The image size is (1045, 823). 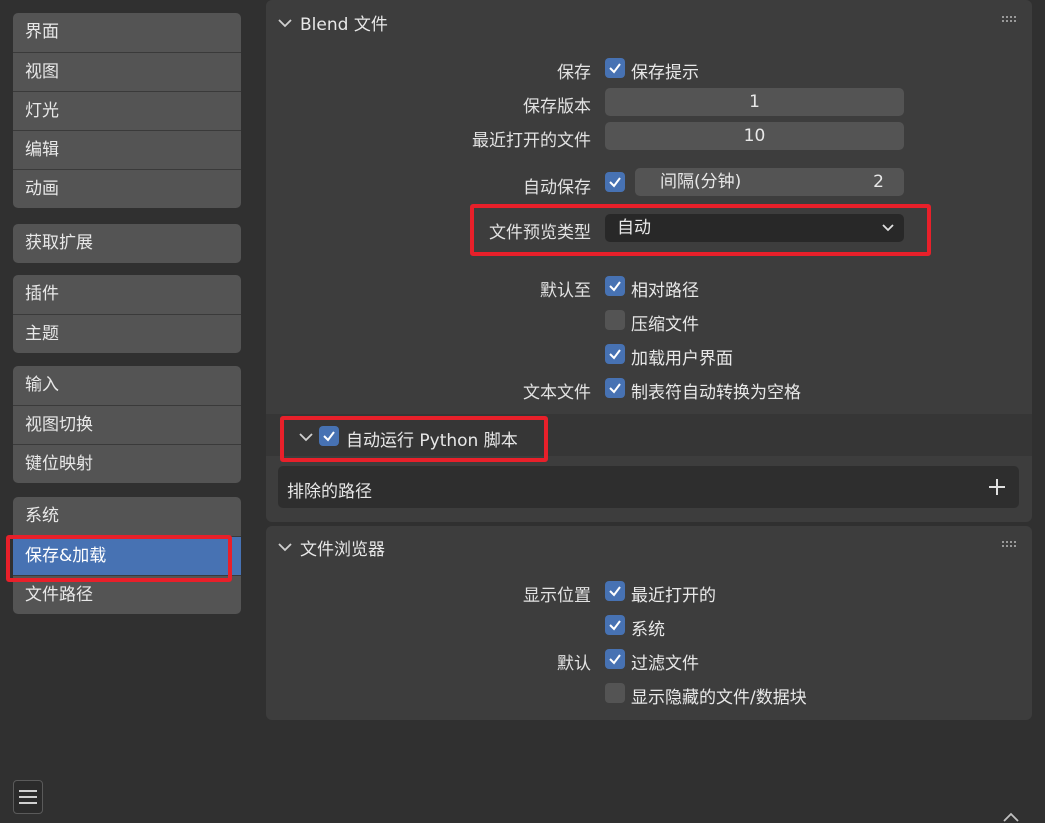 What do you see at coordinates (878, 182) in the screenshot?
I see `interval-value: 2` at bounding box center [878, 182].